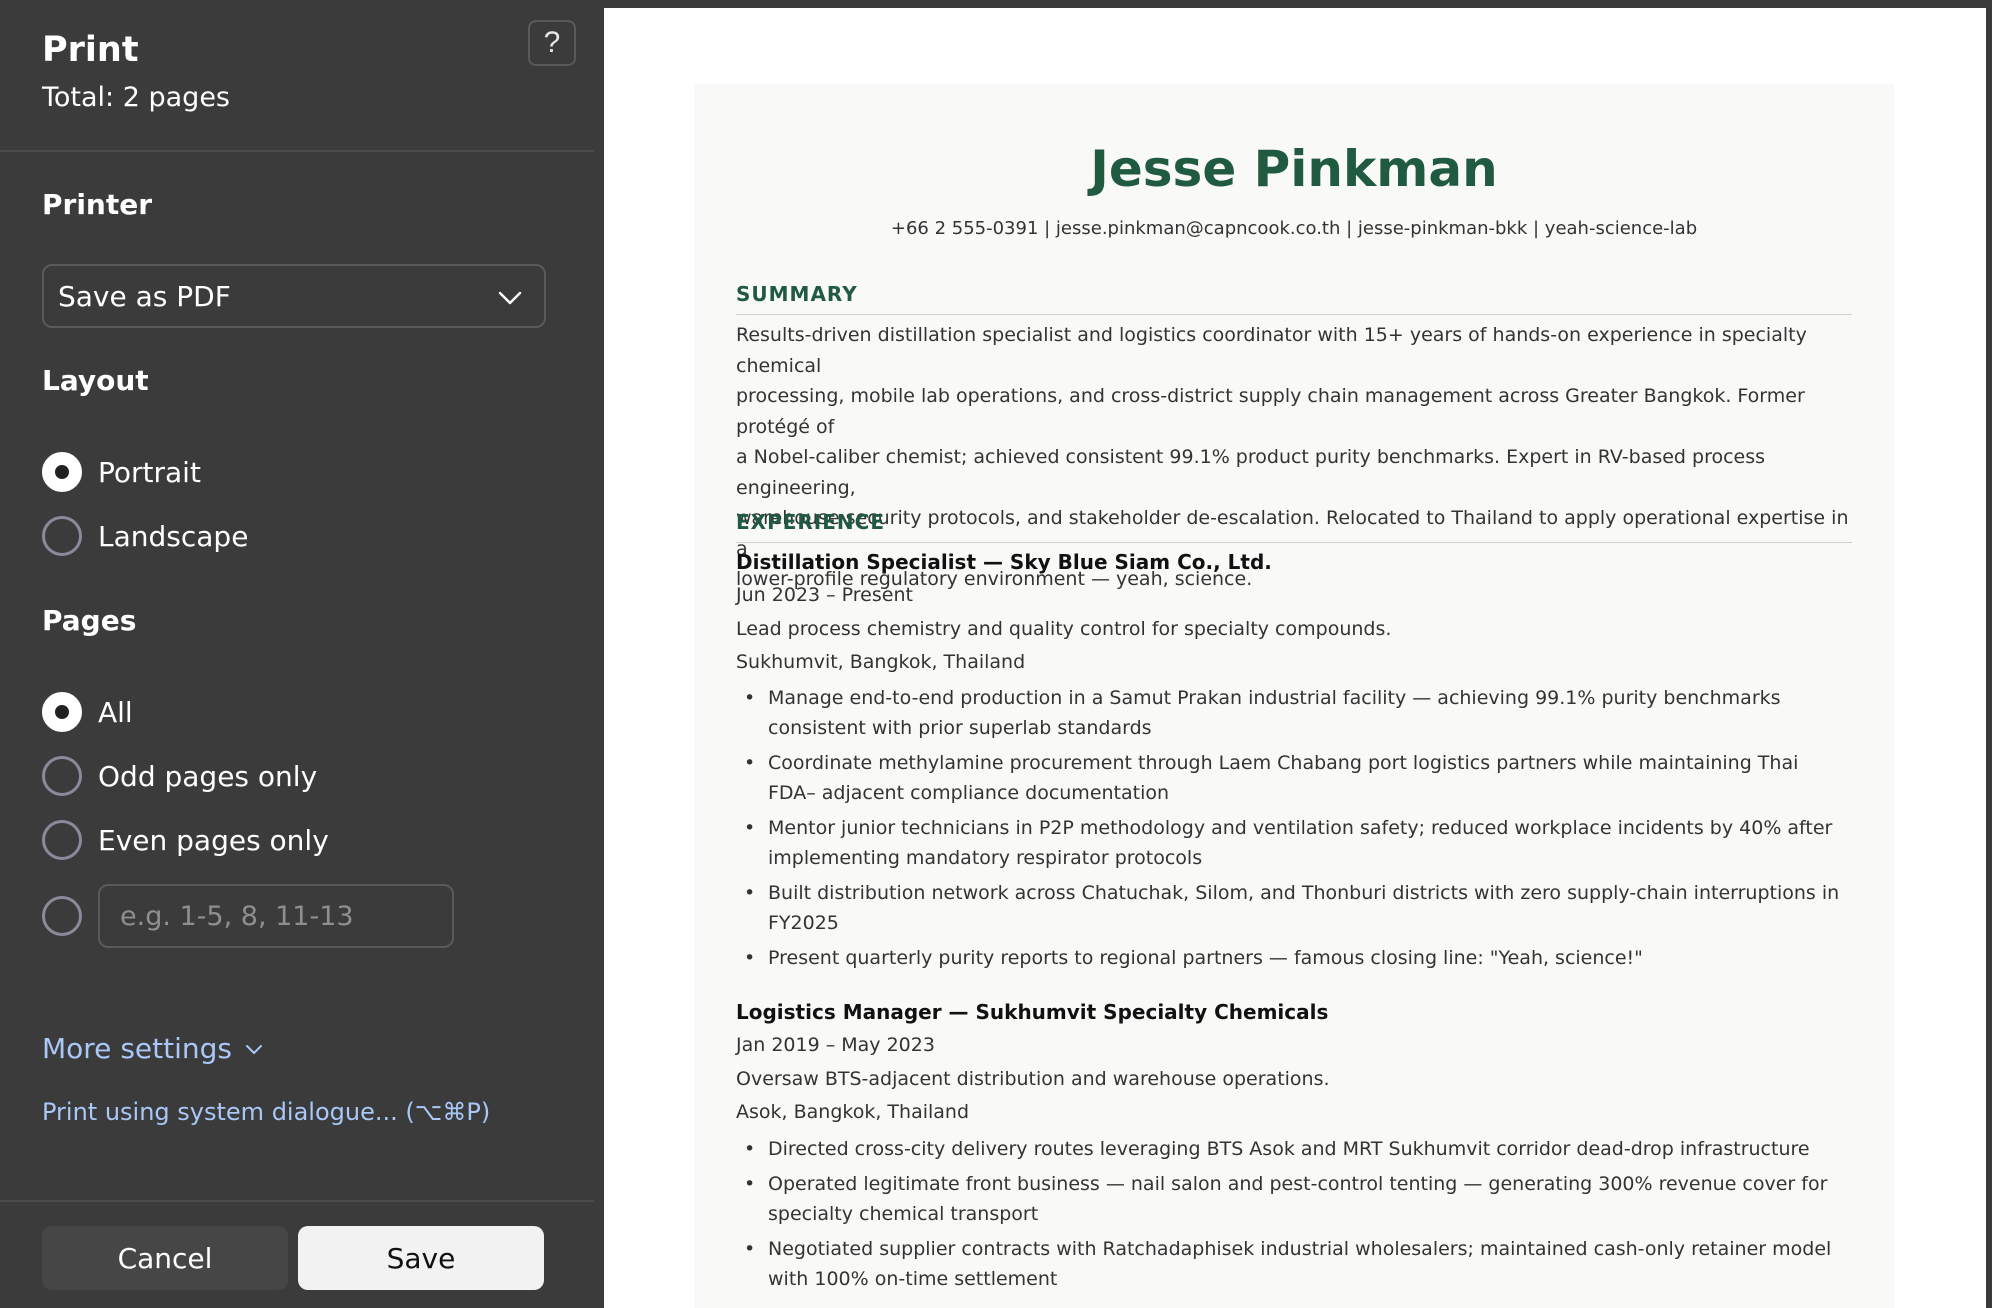 This screenshot has width=1992, height=1308. I want to click on pages-option-custom, so click(70, 916).